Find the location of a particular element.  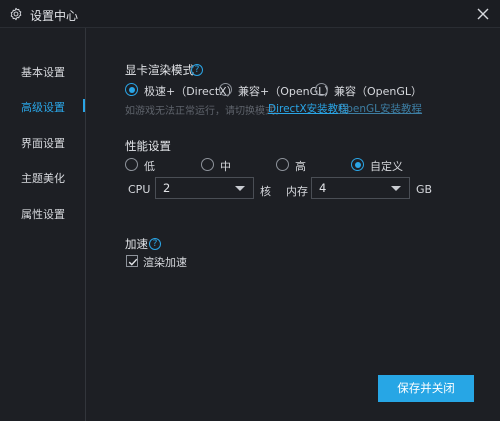

opengl-tutorial-link: OpenGL安装教程 is located at coordinates (380, 108).